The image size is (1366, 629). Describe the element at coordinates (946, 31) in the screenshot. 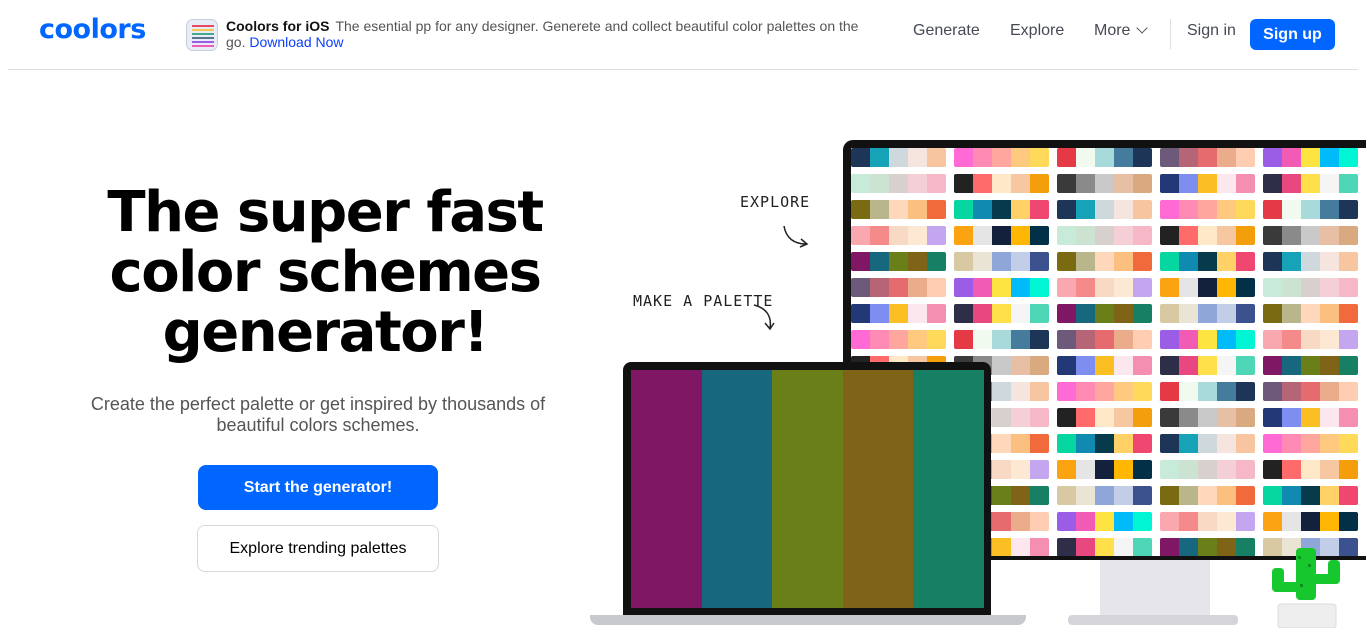

I see `nav-generate: Generate` at that location.